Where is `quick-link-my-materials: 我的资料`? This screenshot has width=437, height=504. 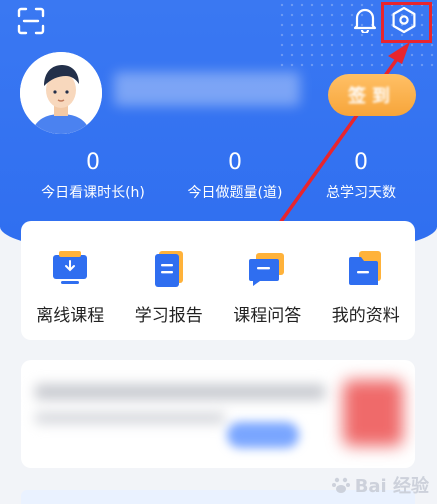 quick-link-my-materials: 我的资料 is located at coordinates (366, 288).